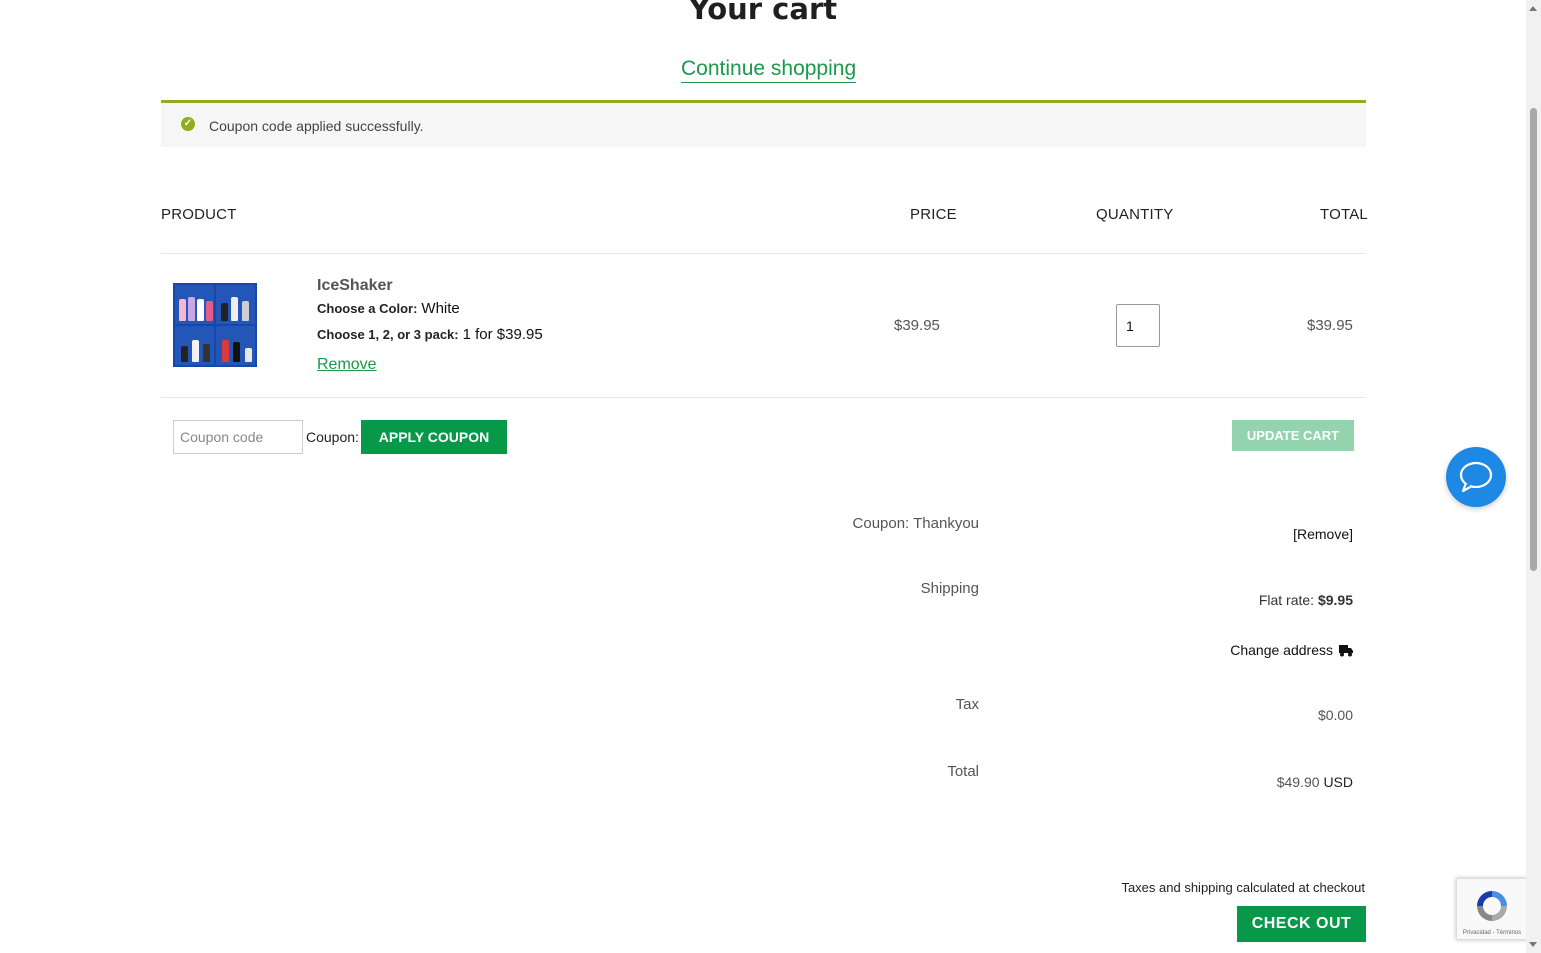  I want to click on chat-widget-button, so click(1476, 477).